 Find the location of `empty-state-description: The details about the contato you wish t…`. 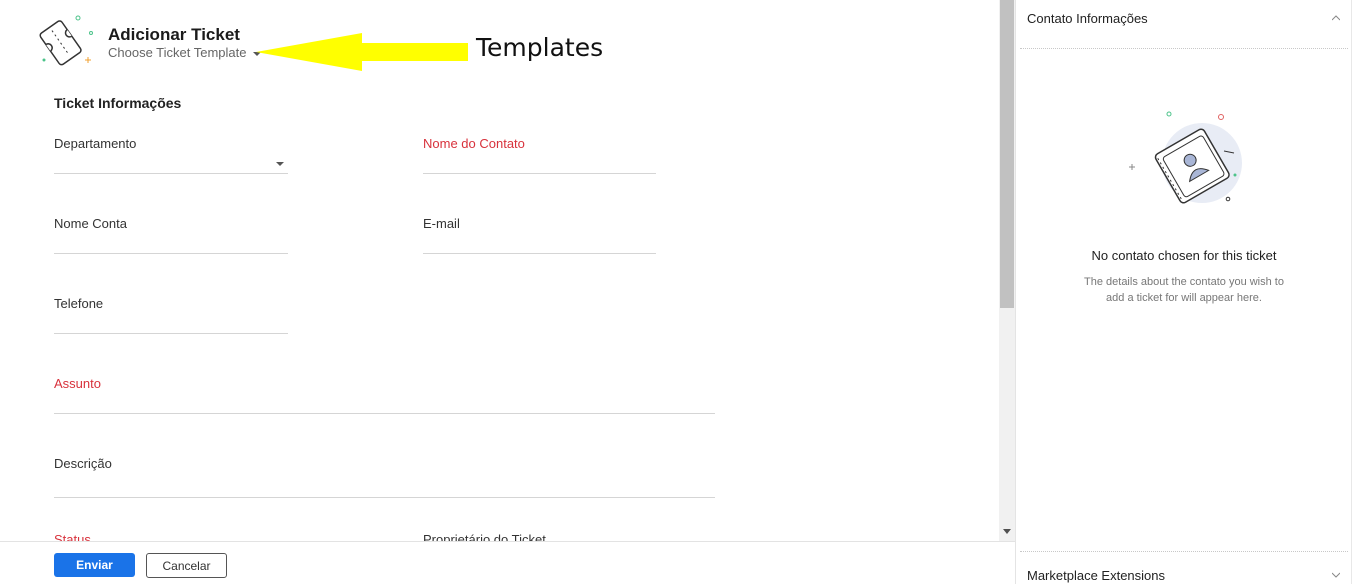

empty-state-description: The details about the contato you wish t… is located at coordinates (1184, 290).